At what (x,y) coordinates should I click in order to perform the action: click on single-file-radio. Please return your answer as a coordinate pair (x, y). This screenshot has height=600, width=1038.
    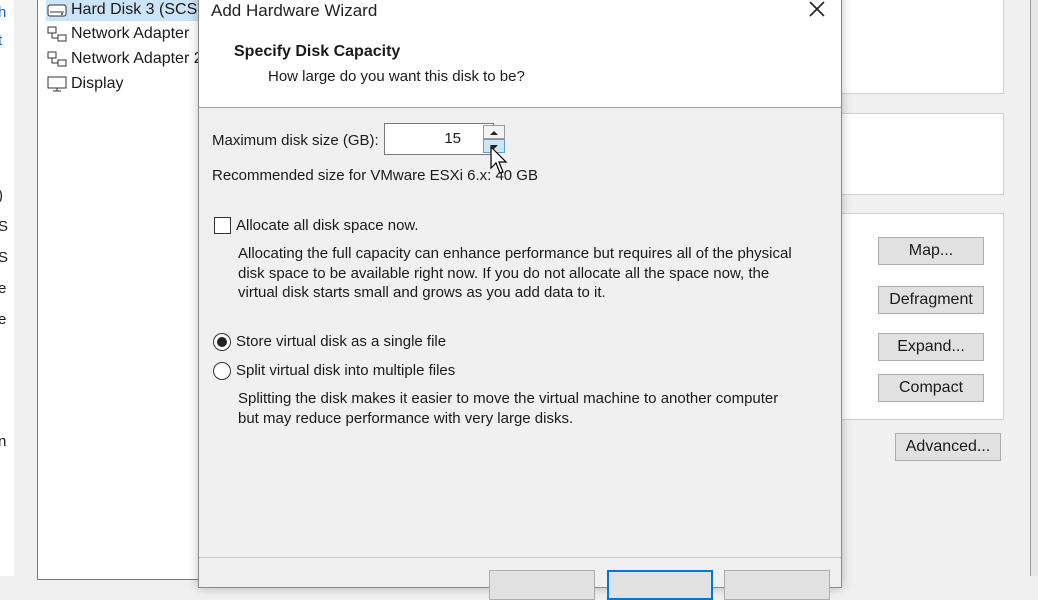
    Looking at the image, I should click on (222, 342).